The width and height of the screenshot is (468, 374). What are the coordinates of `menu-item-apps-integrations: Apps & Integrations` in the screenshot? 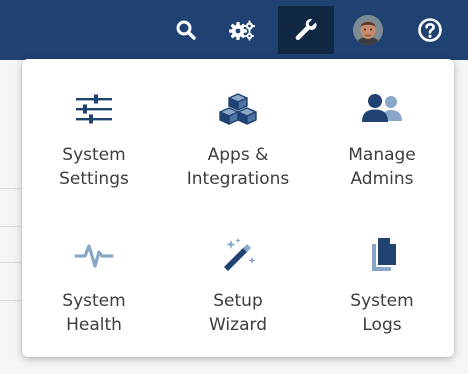 It's located at (238, 129).